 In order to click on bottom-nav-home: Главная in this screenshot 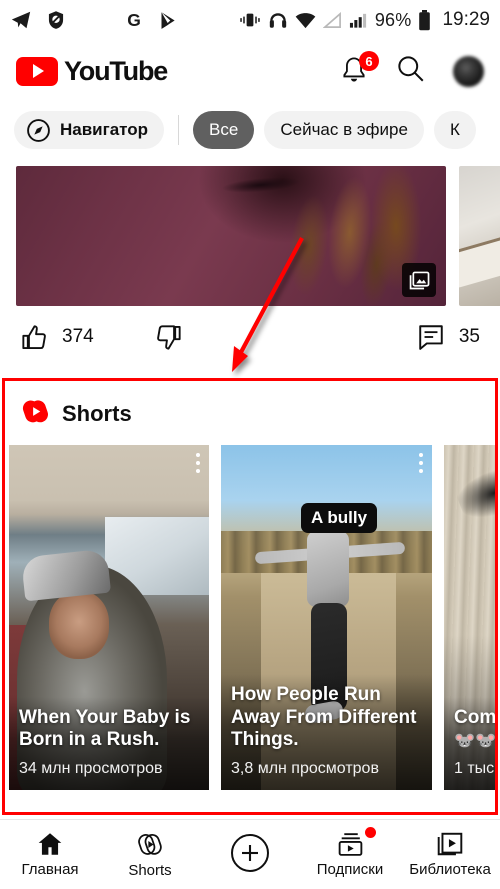, I will do `click(50, 854)`.